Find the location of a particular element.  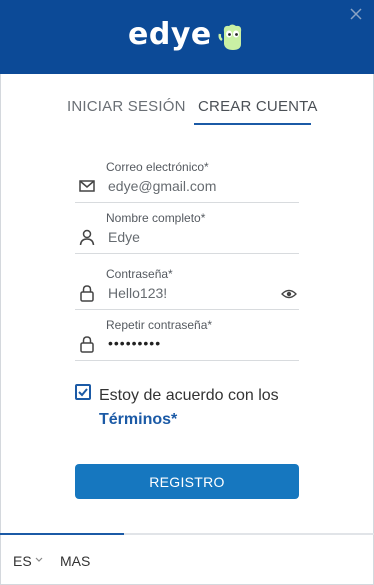

password-label: Contraseña* is located at coordinates (139, 274).